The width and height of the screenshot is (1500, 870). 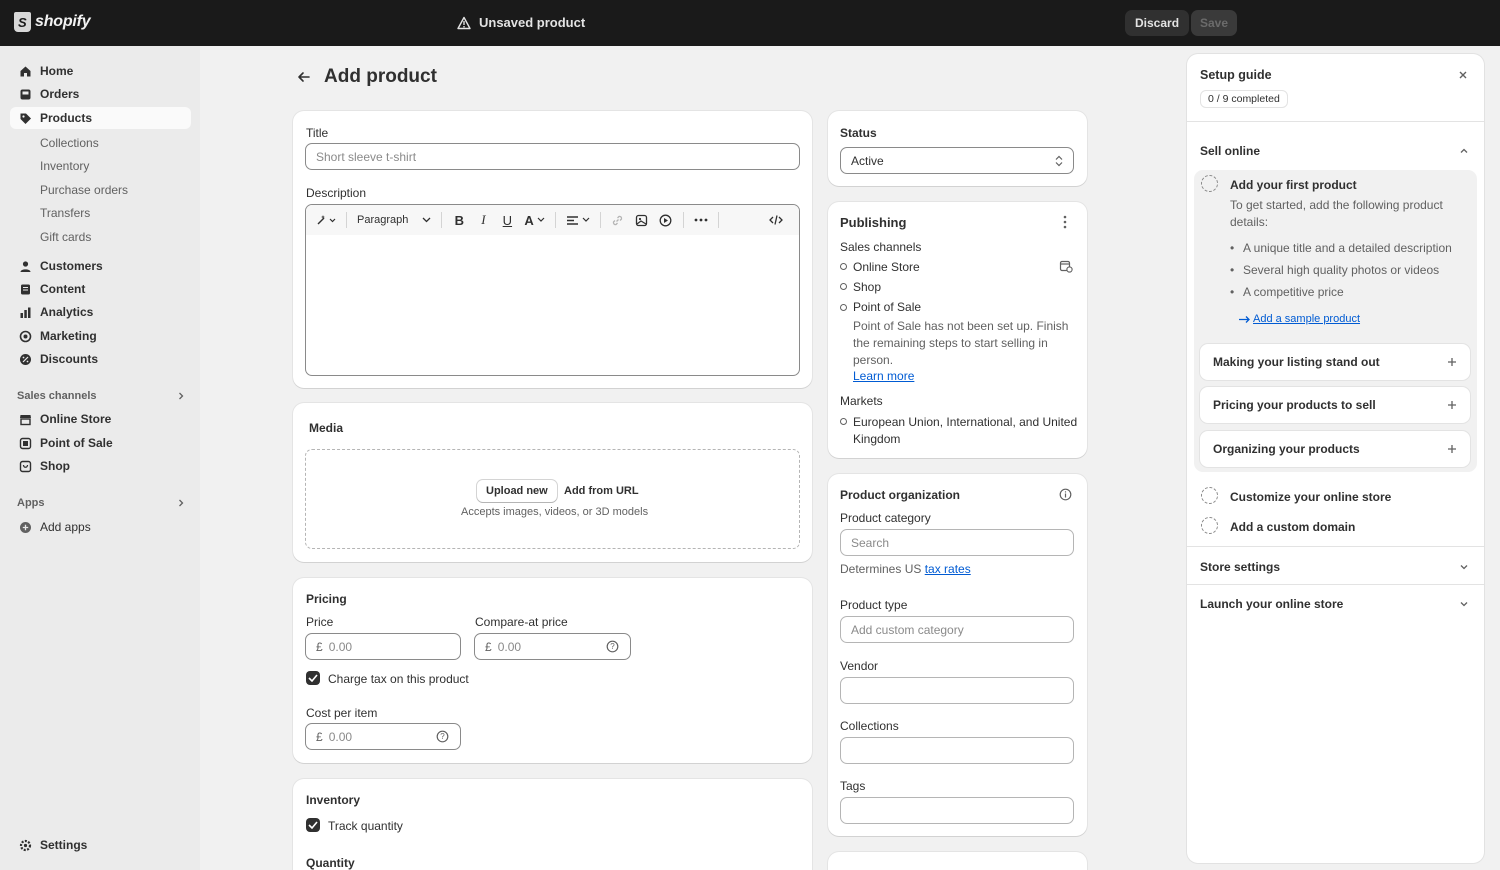 What do you see at coordinates (52, 22) in the screenshot?
I see `shopify-logo: shopify` at bounding box center [52, 22].